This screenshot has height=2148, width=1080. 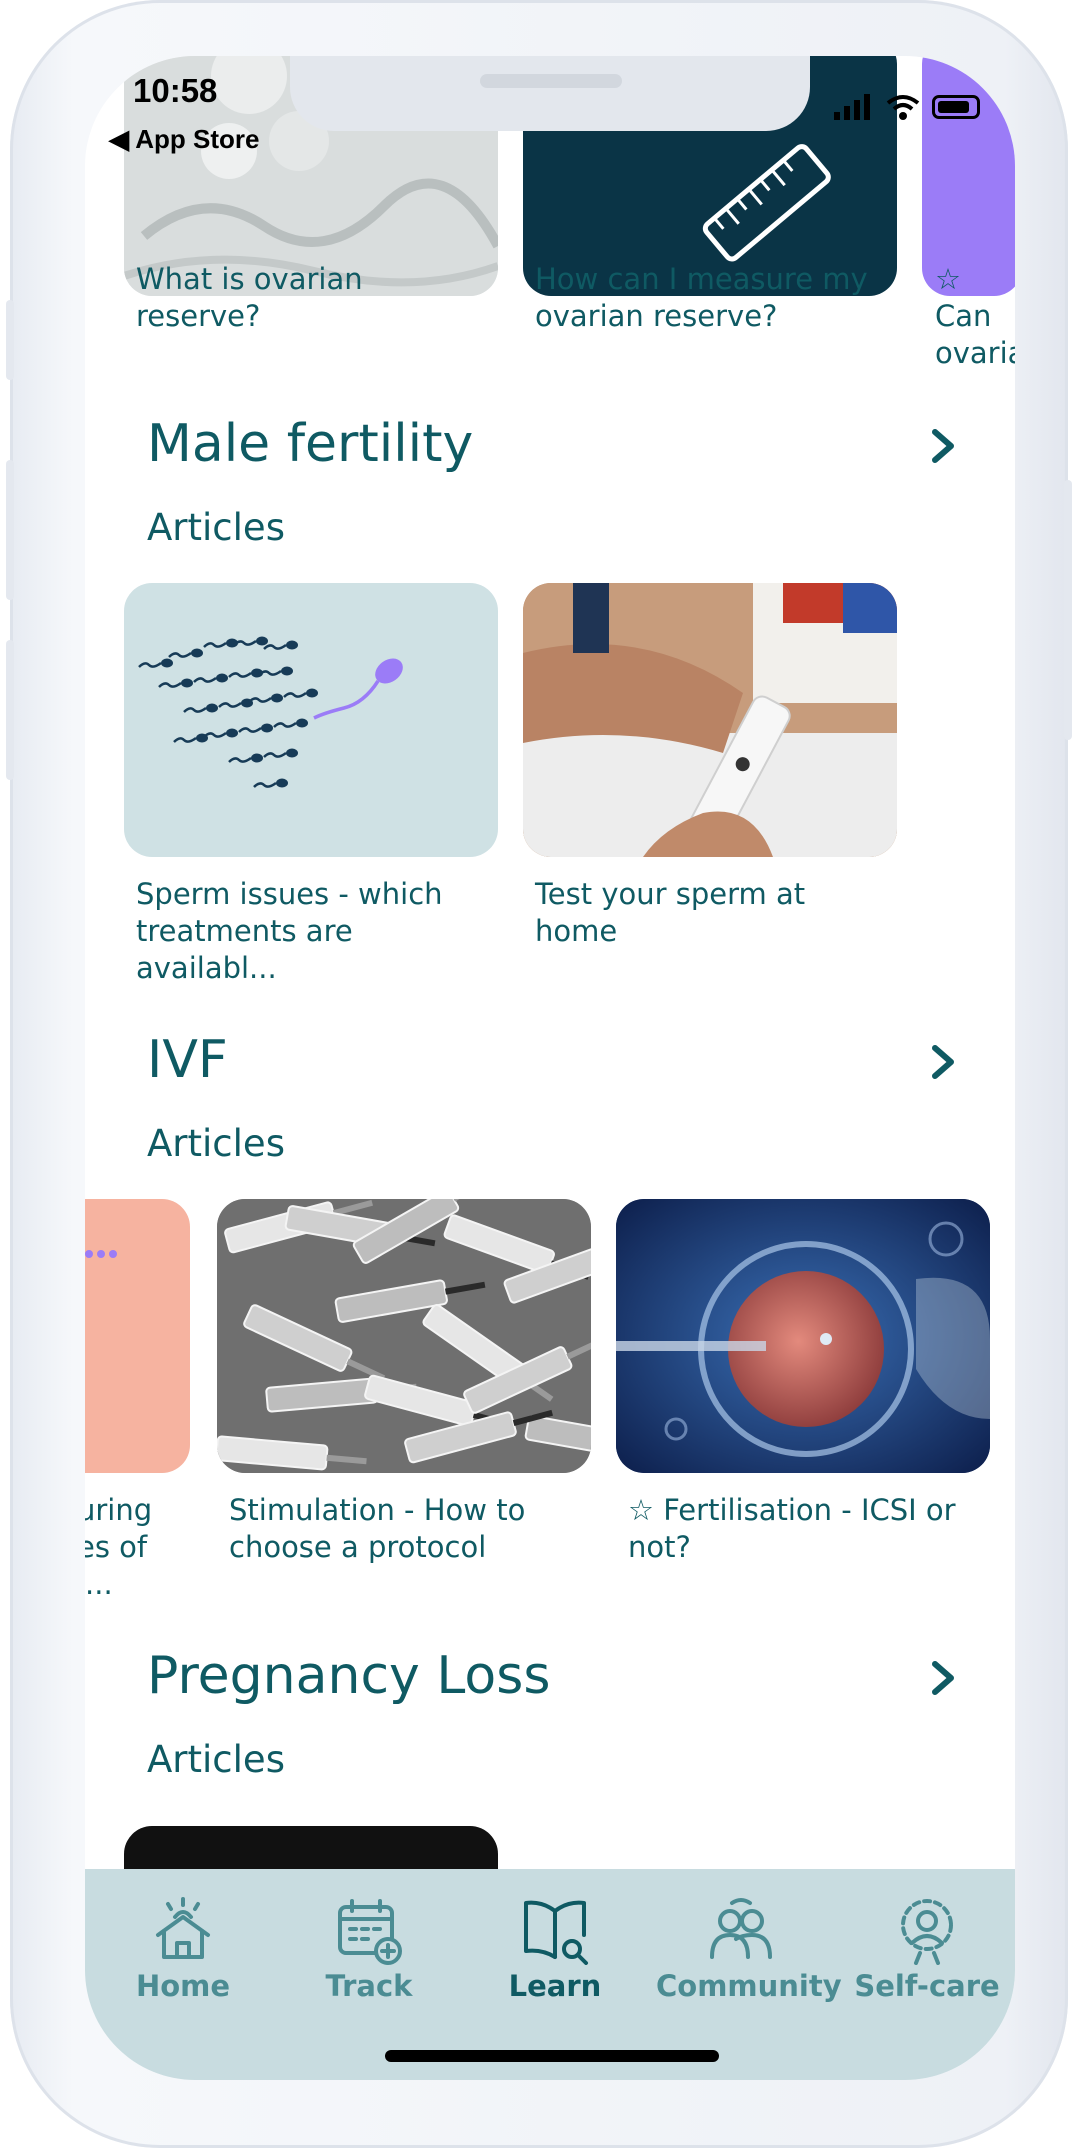 I want to click on tab-community: Community, so click(x=749, y=1949).